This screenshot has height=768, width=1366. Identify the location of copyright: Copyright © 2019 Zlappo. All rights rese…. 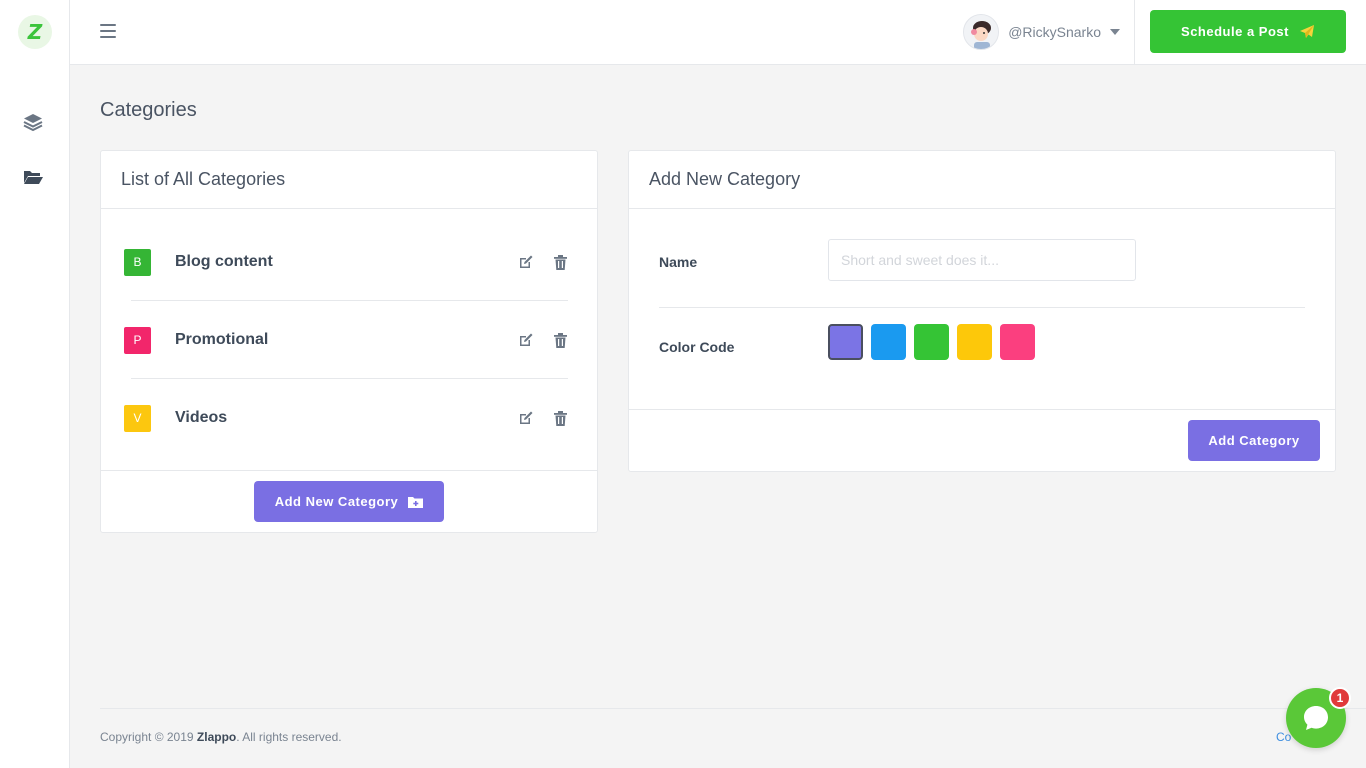
(221, 737).